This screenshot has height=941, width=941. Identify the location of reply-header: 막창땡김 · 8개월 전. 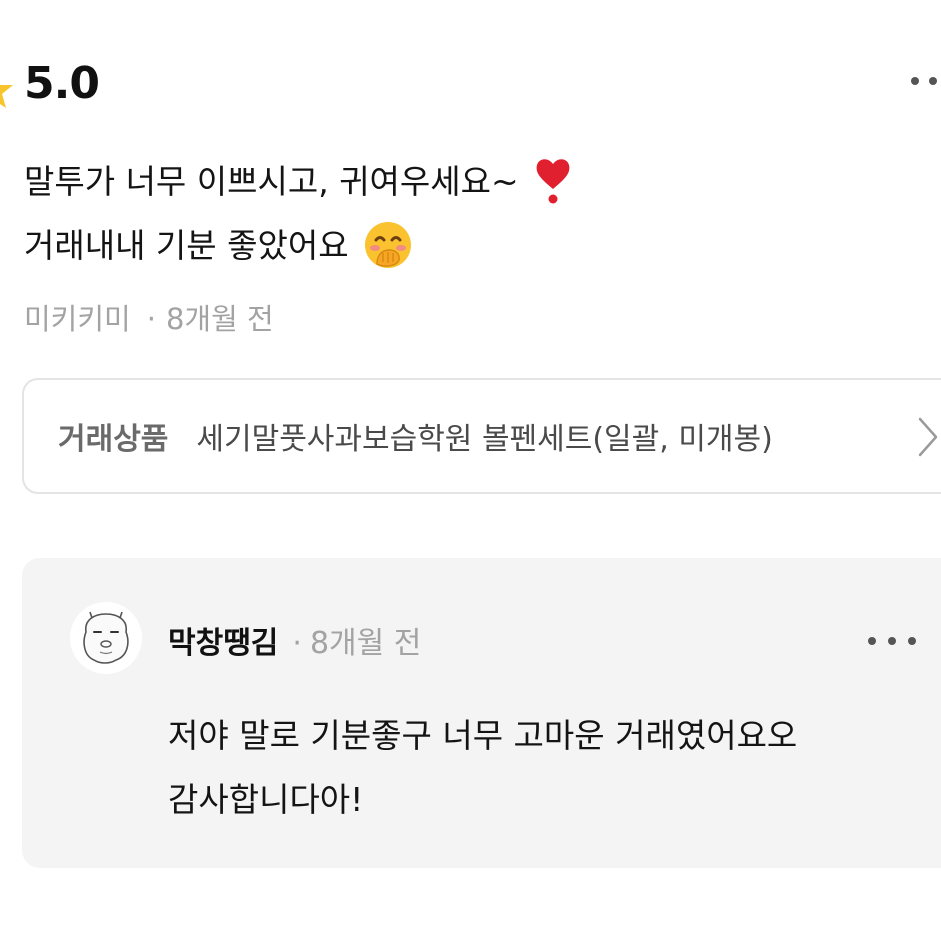
(294, 640).